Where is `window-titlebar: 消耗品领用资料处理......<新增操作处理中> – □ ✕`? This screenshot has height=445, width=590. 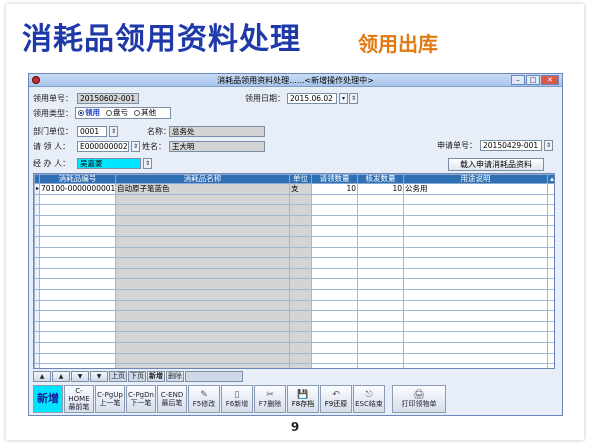 window-titlebar: 消耗品领用资料处理......<新增操作处理中> – □ ✕ is located at coordinates (295, 80).